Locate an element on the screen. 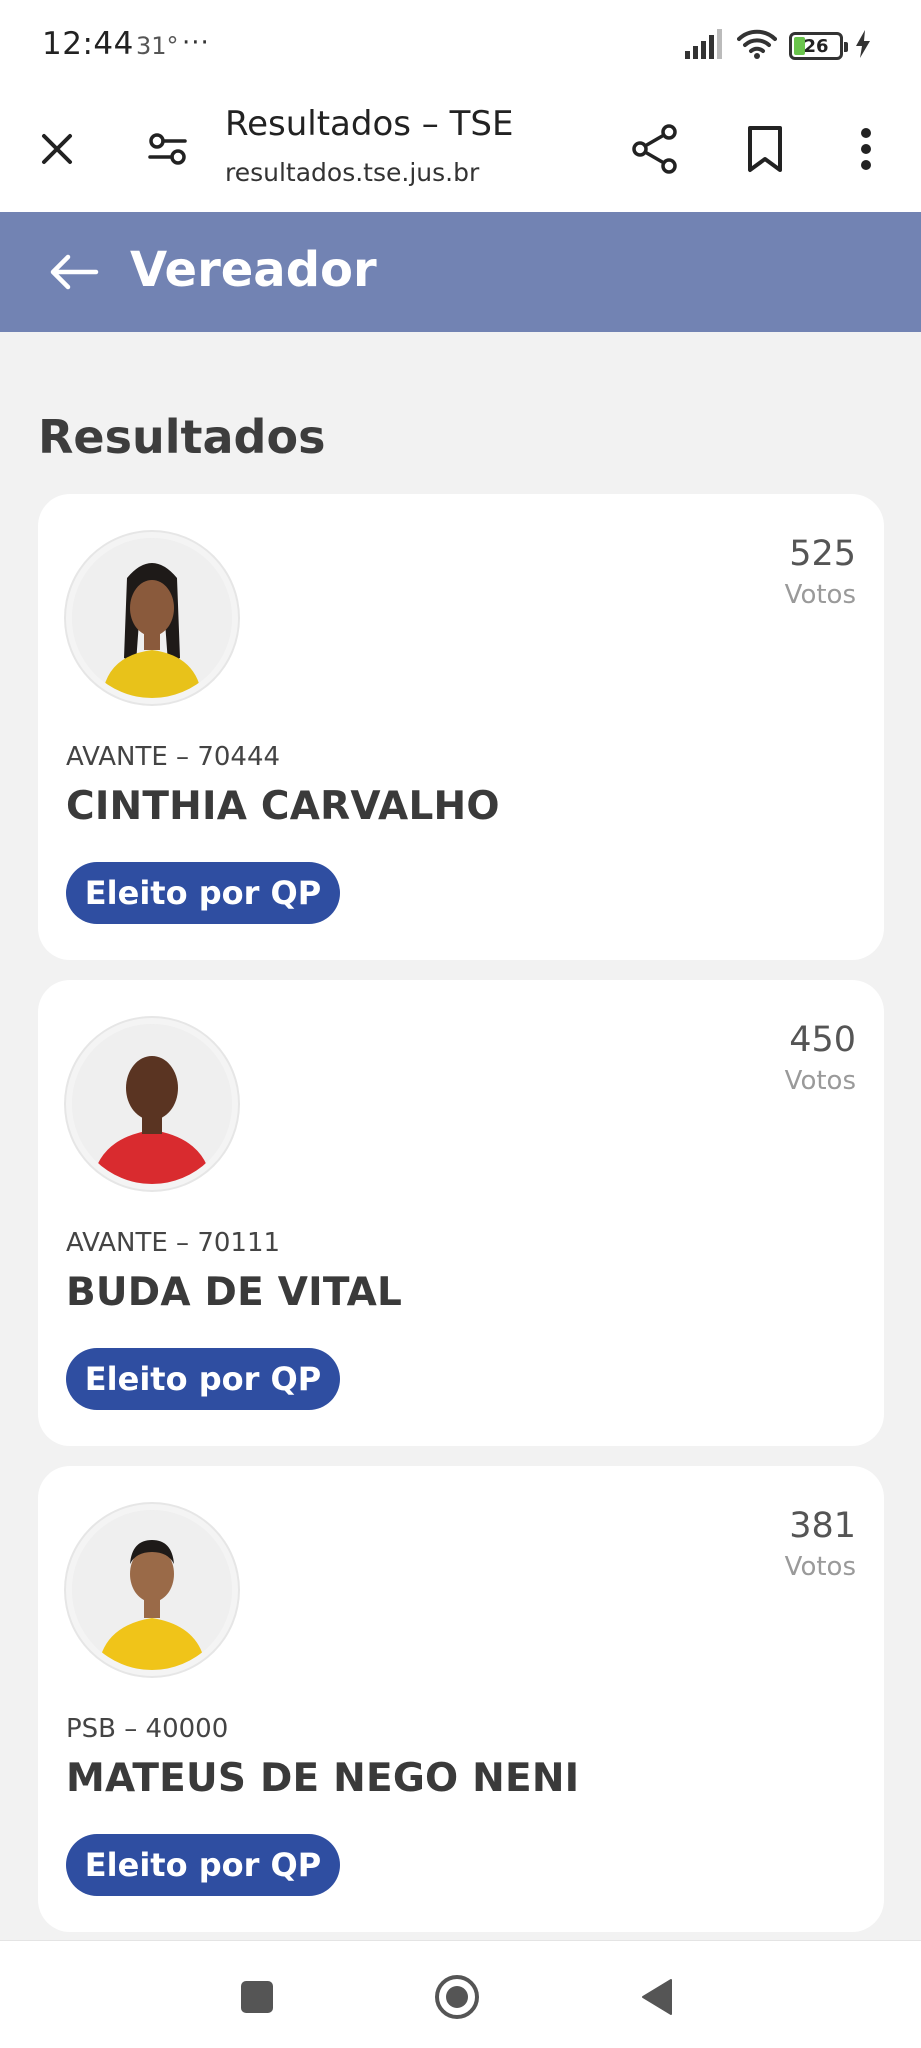 This screenshot has height=2048, width=921. charging-icon is located at coordinates (863, 46).